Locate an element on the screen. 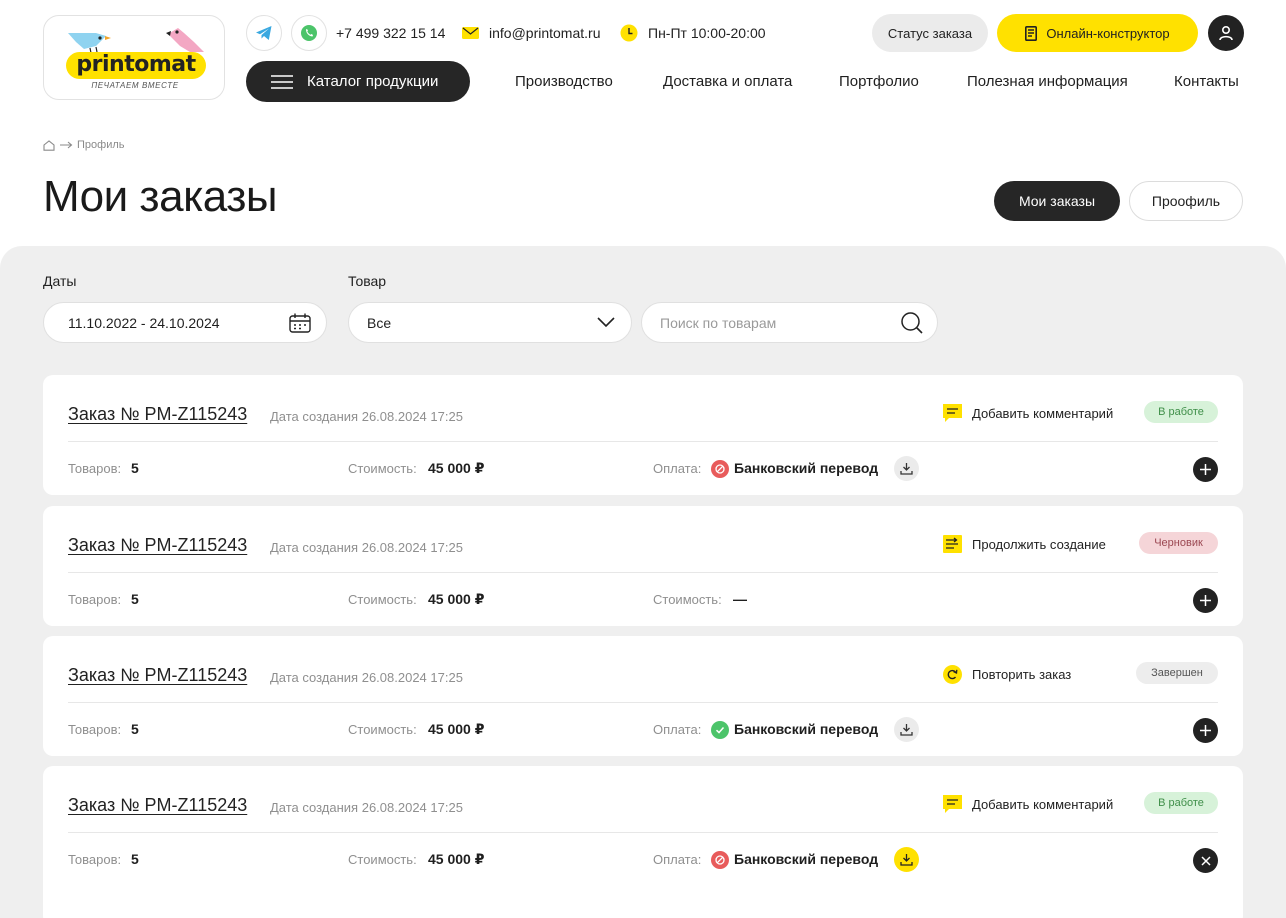 The height and width of the screenshot is (918, 1286). dates-label: Даты is located at coordinates (60, 281).